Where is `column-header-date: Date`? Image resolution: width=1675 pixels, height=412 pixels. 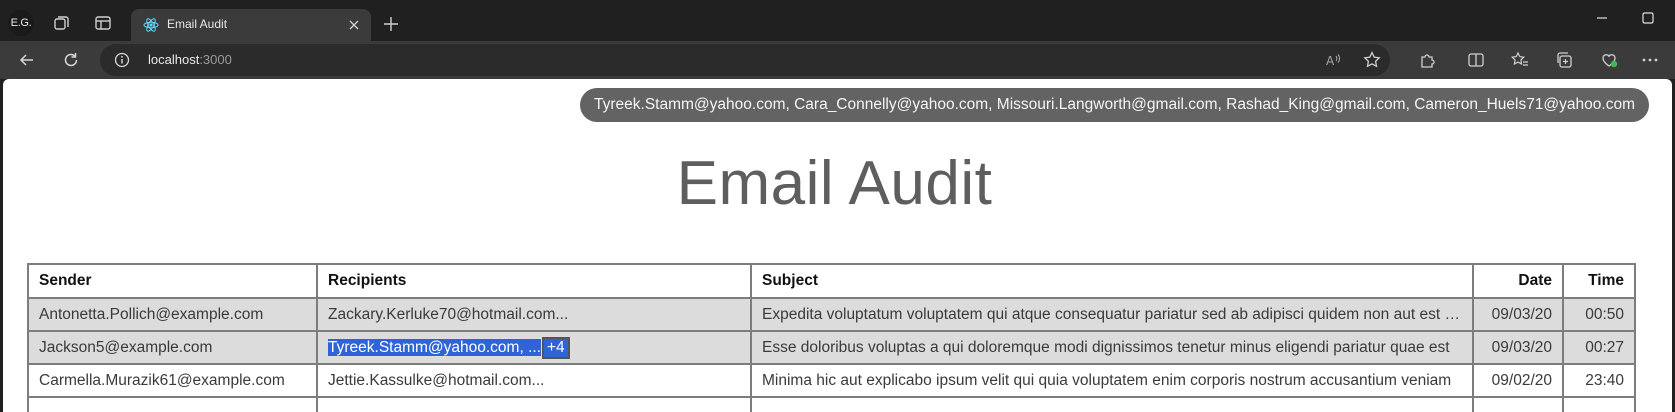
column-header-date: Date is located at coordinates (1518, 281).